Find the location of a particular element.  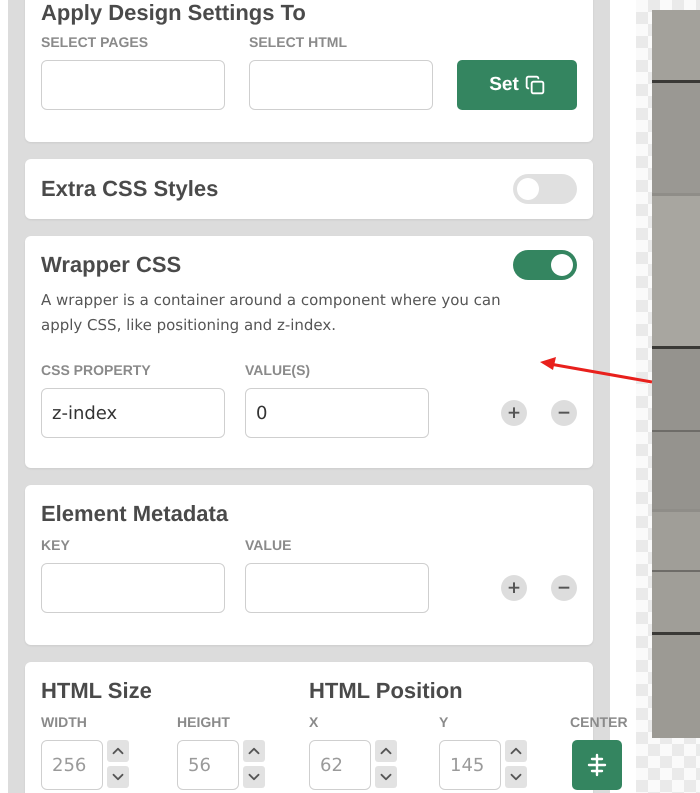

field-label: Y is located at coordinates (444, 722).